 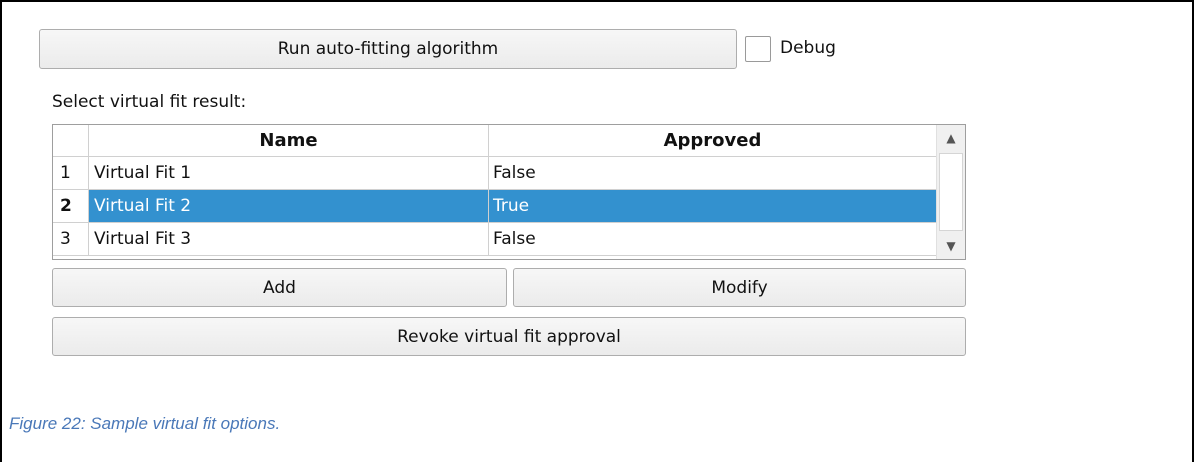 What do you see at coordinates (71, 173) in the screenshot?
I see `row-number: 1` at bounding box center [71, 173].